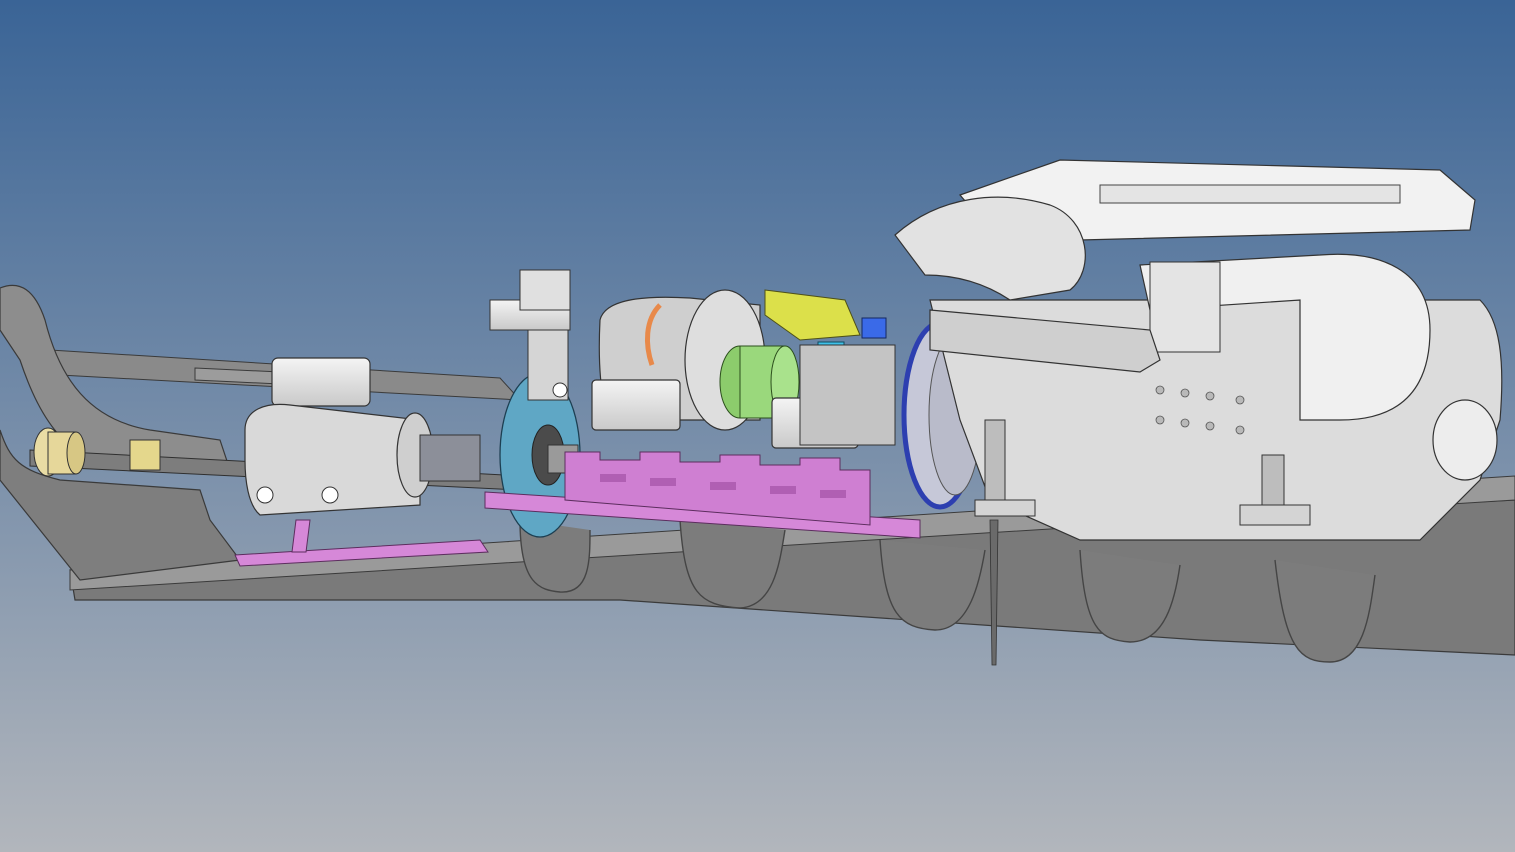 The image size is (1515, 852). What do you see at coordinates (847, 395) in the screenshot?
I see `gearbox-rear-casing` at bounding box center [847, 395].